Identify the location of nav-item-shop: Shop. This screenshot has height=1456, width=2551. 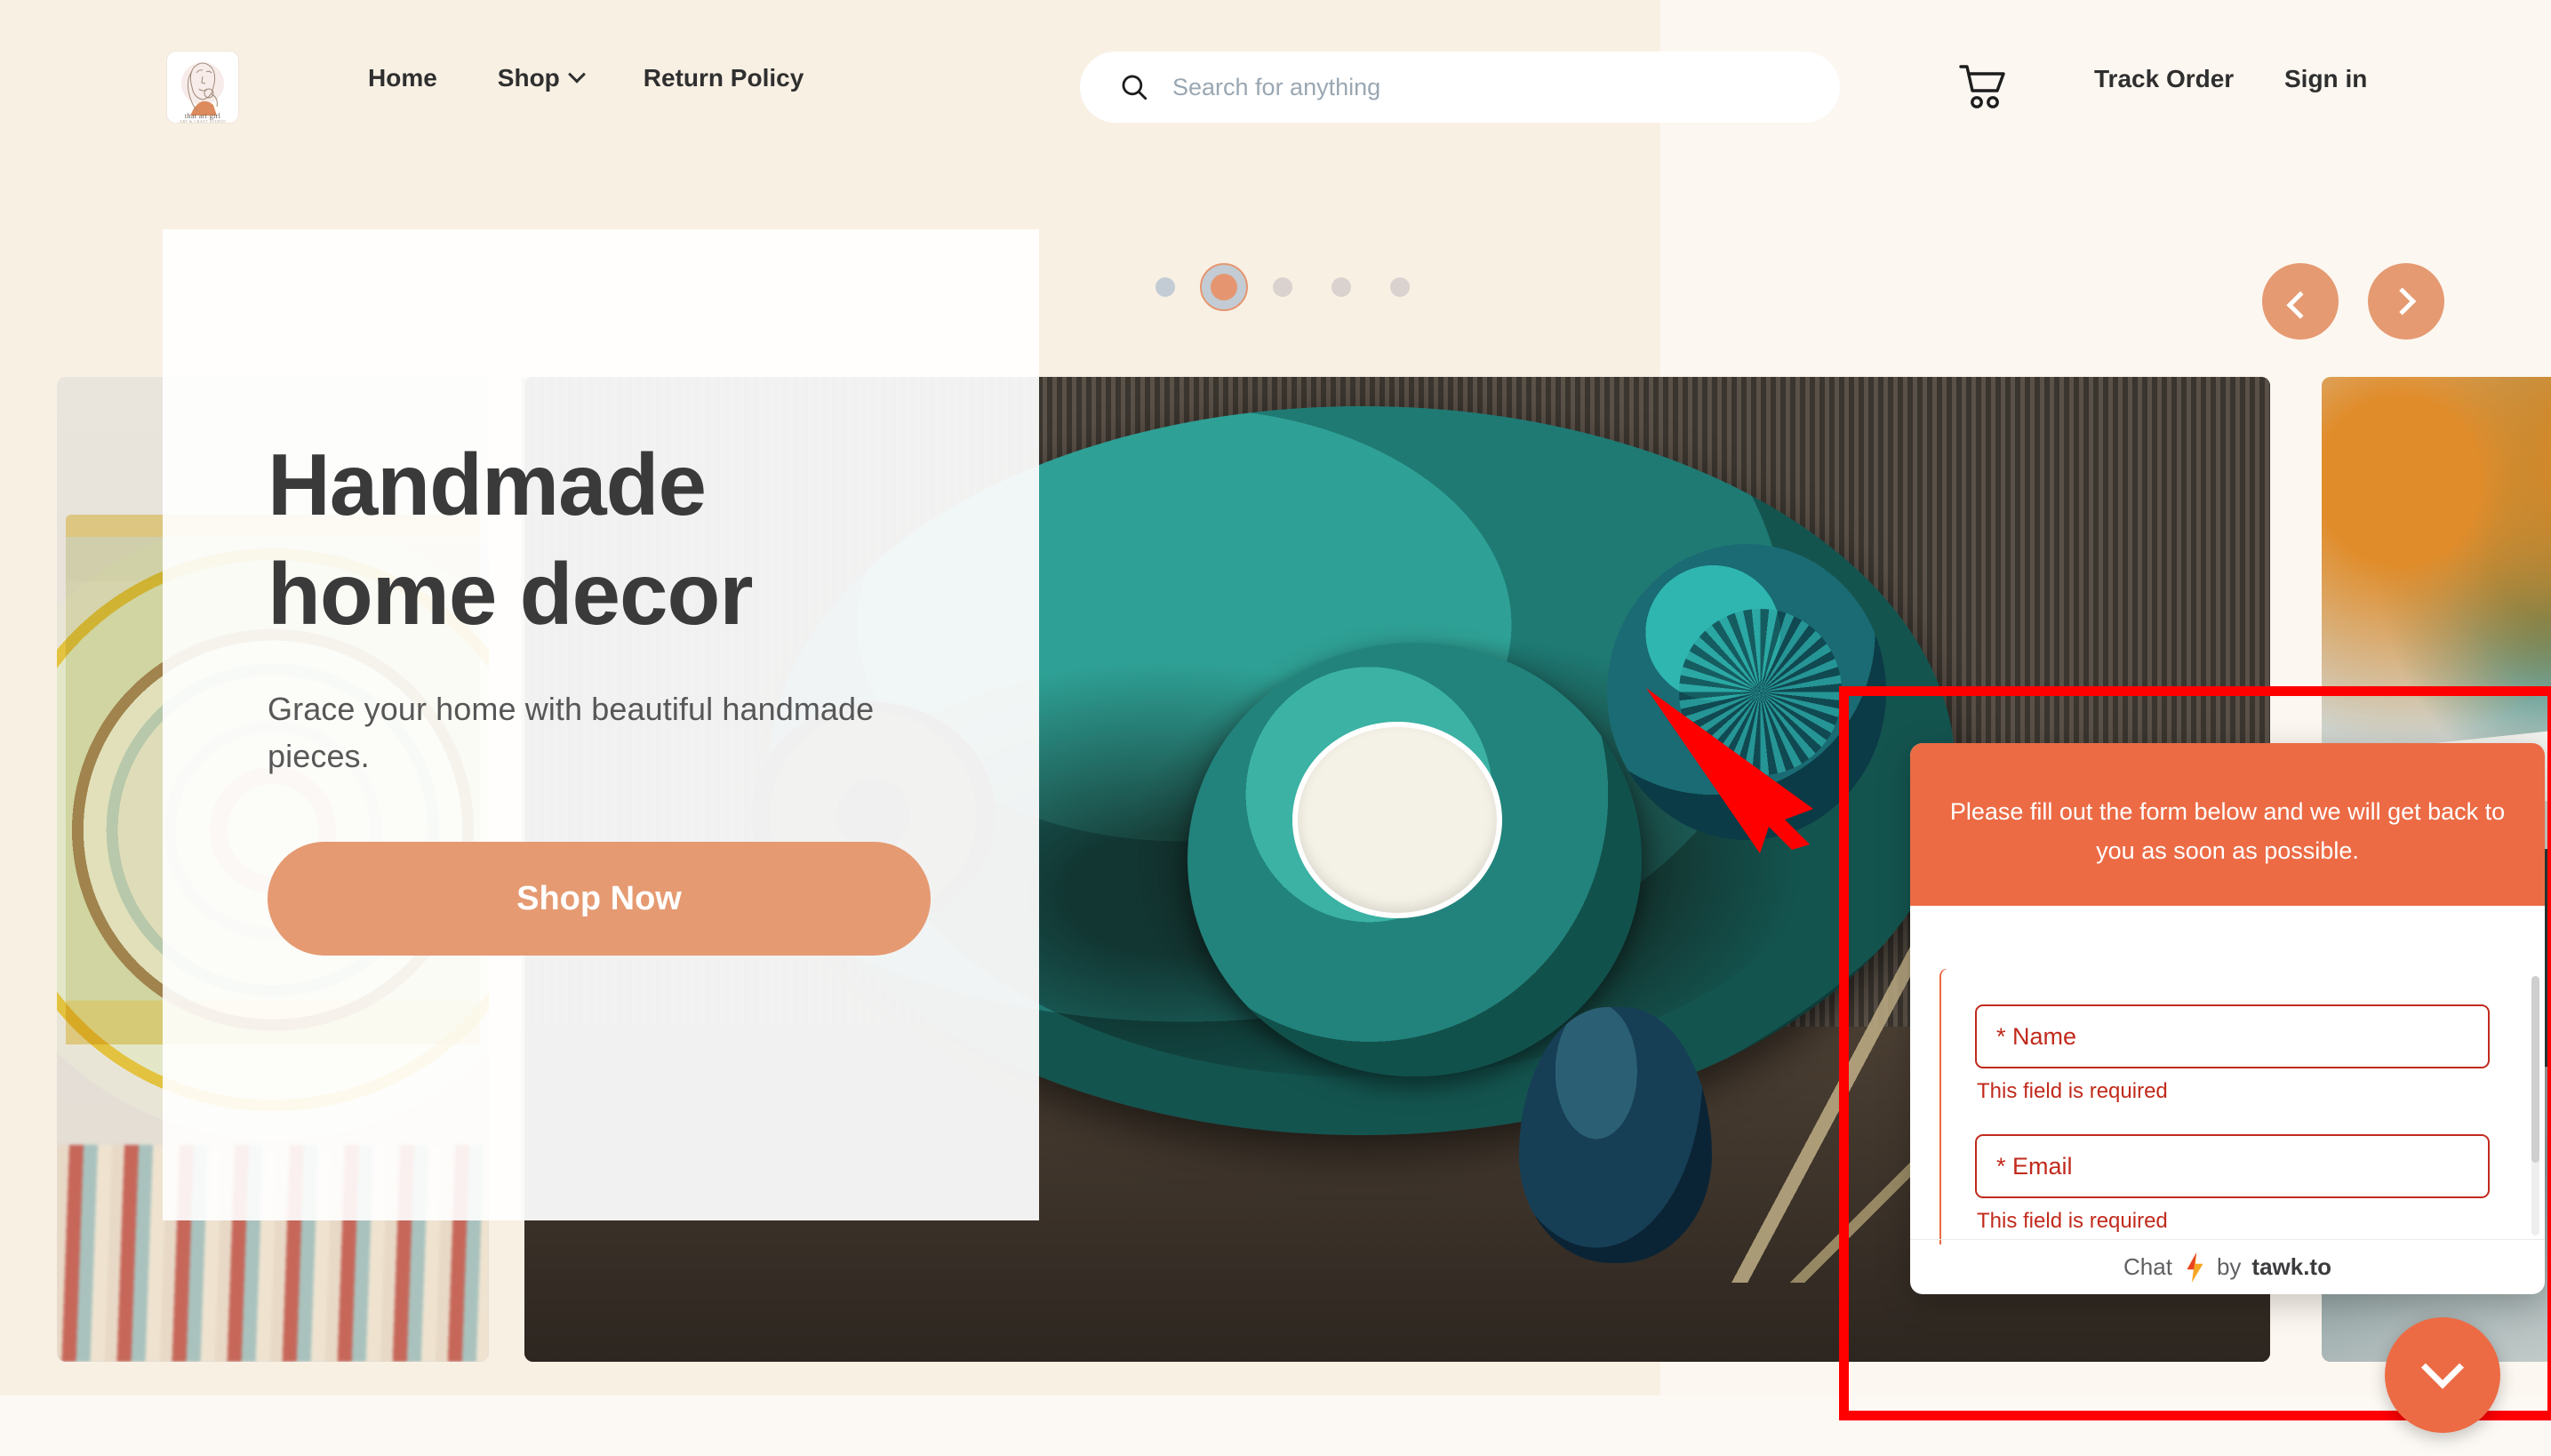
(540, 78).